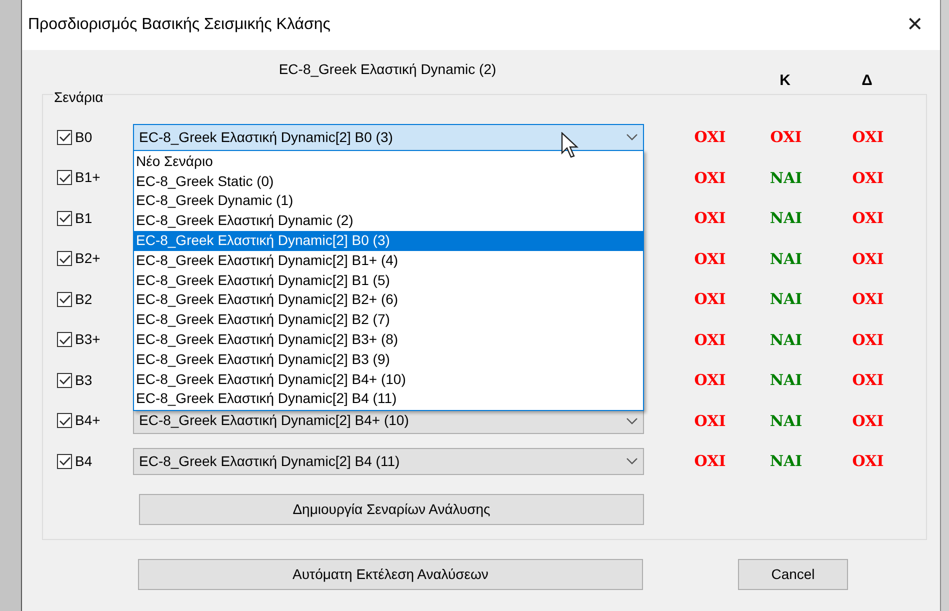  I want to click on dropdown-option: EC-8_Greek Ελαστική Dynamic (2), so click(388, 221).